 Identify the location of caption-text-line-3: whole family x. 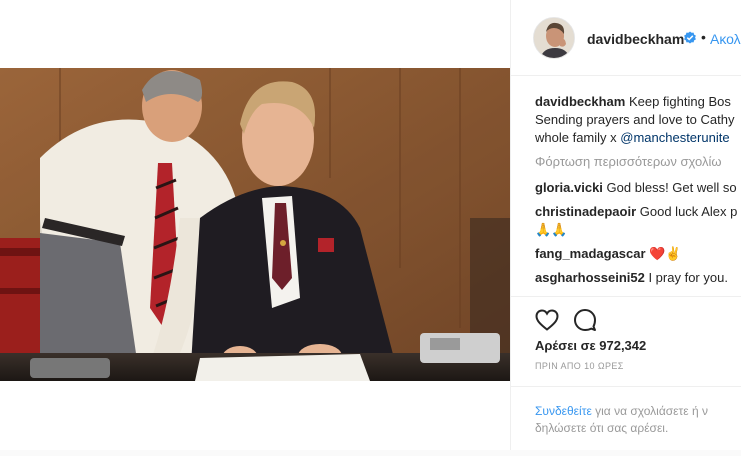
(578, 137).